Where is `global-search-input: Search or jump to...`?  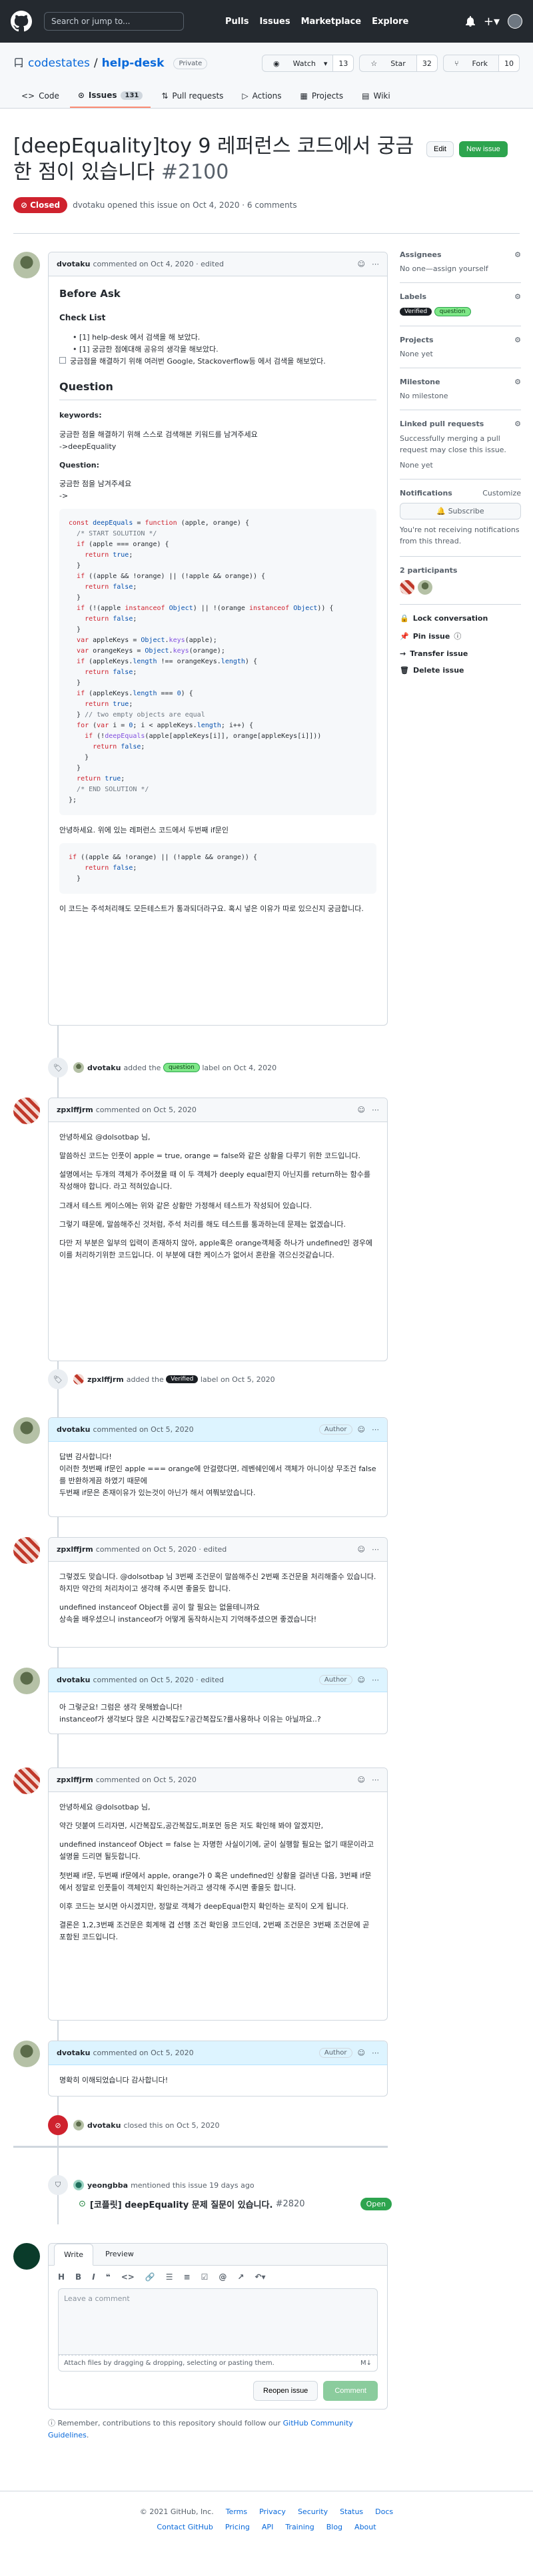
global-search-input: Search or jump to... is located at coordinates (114, 21).